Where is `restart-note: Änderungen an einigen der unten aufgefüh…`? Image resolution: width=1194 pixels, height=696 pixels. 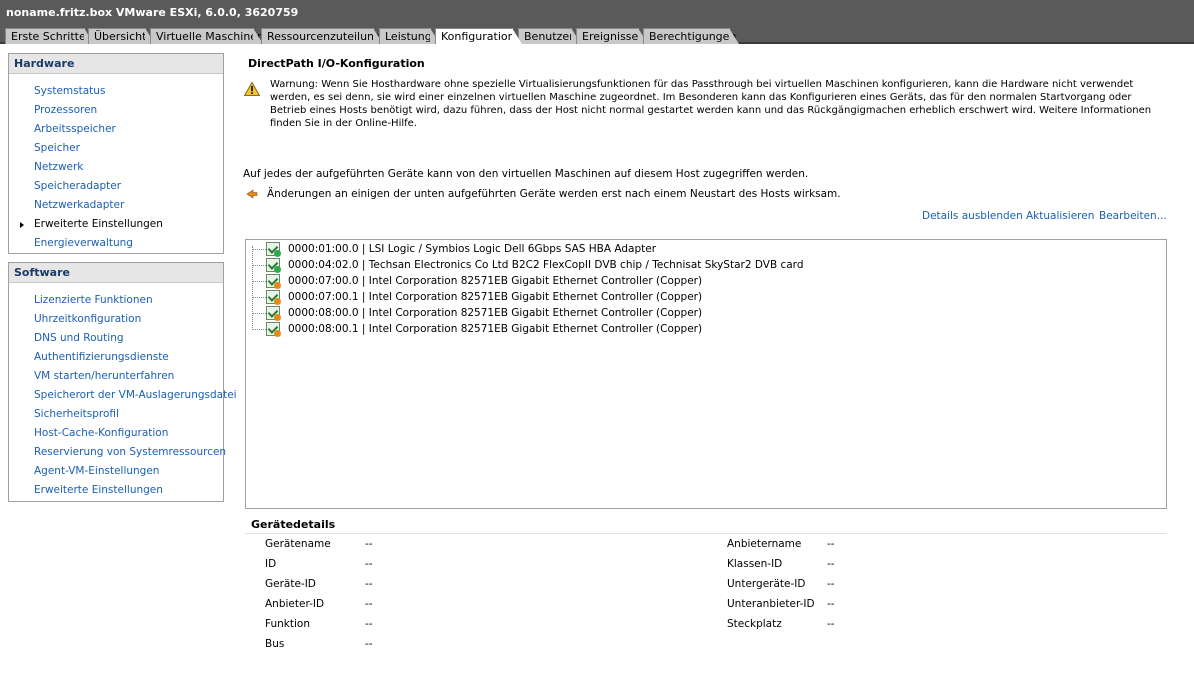 restart-note: Änderungen an einigen der unten aufgefüh… is located at coordinates (554, 194).